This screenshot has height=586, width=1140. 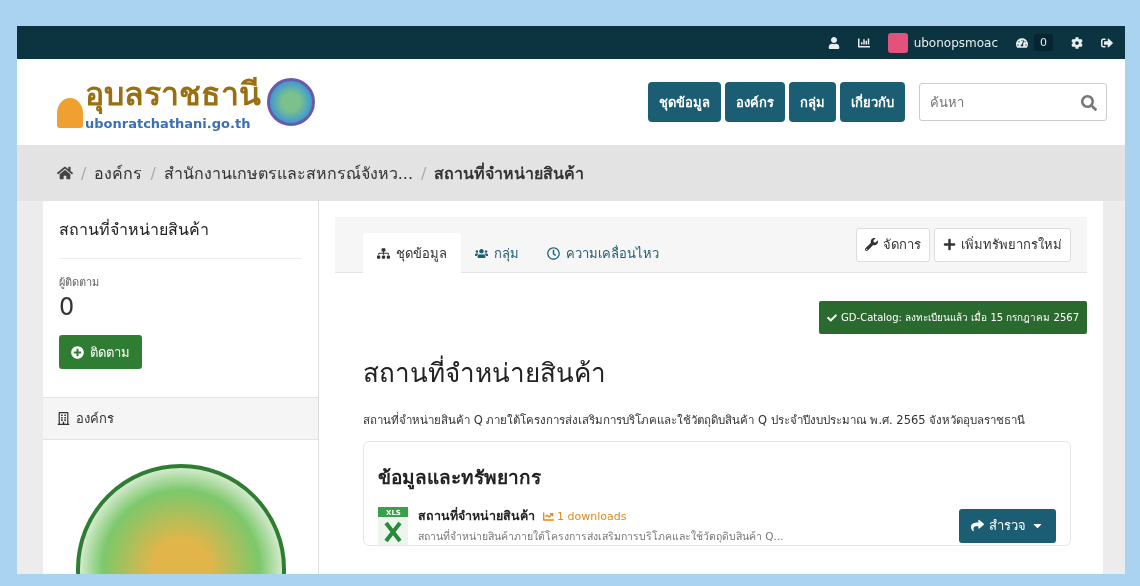 What do you see at coordinates (118, 173) in the screenshot?
I see `breadcrumb-link: องค์กร` at bounding box center [118, 173].